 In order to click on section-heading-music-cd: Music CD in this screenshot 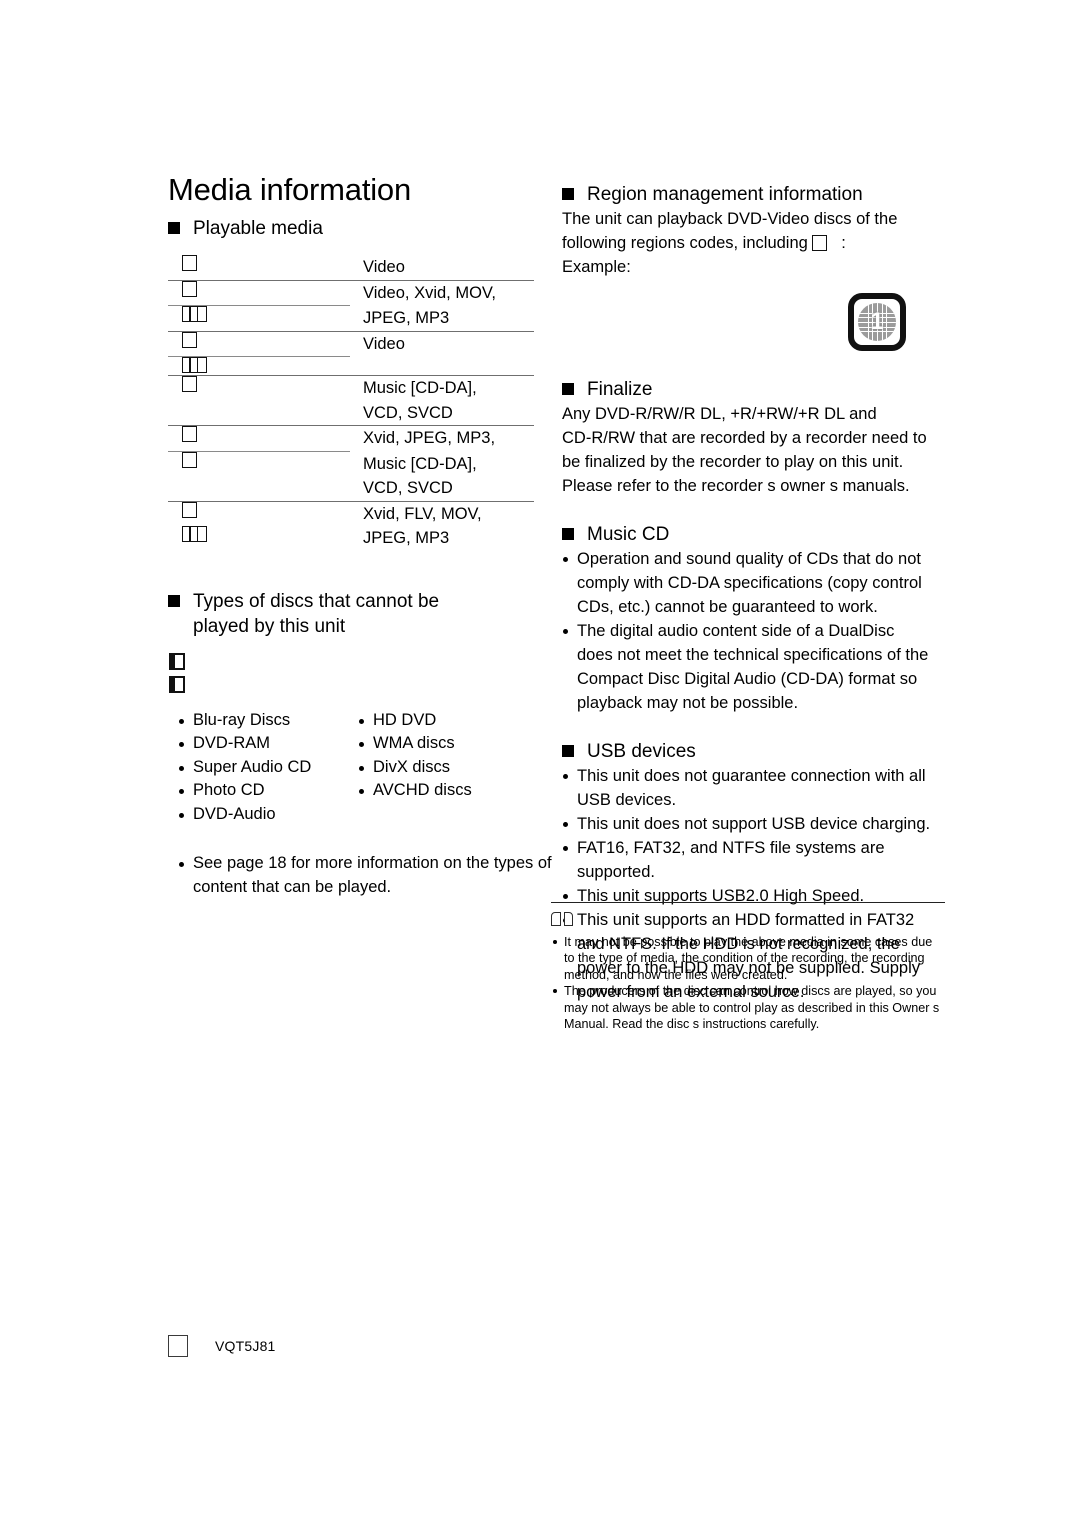, I will do `click(748, 534)`.